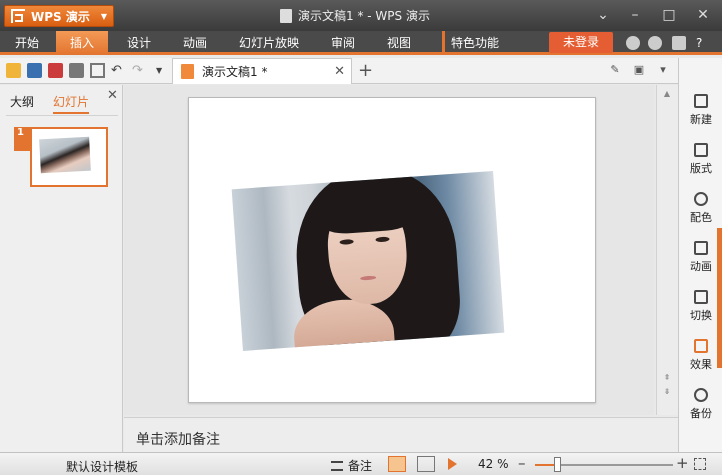 Image resolution: width=722 pixels, height=475 pixels. What do you see at coordinates (195, 43) in the screenshot?
I see `tab-animation: 动画` at bounding box center [195, 43].